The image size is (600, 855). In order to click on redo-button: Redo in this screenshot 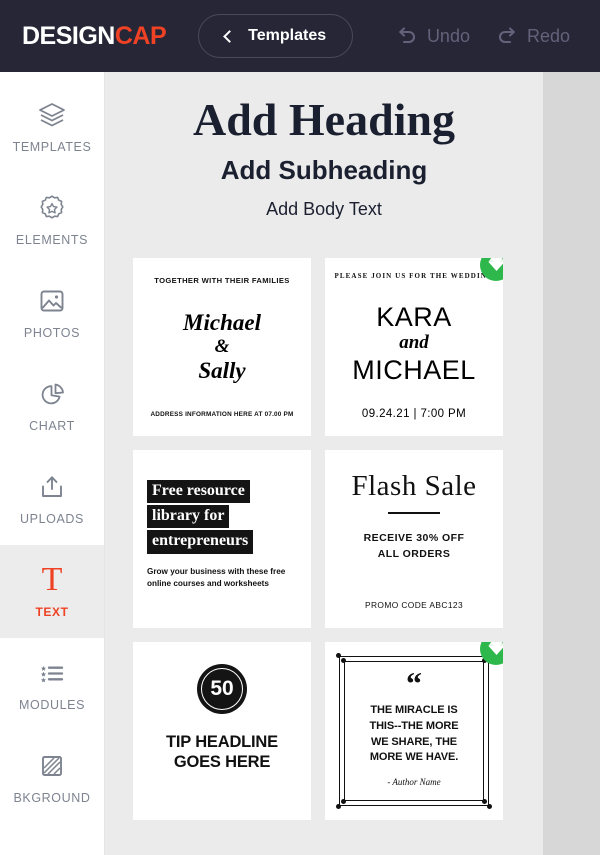, I will do `click(533, 36)`.